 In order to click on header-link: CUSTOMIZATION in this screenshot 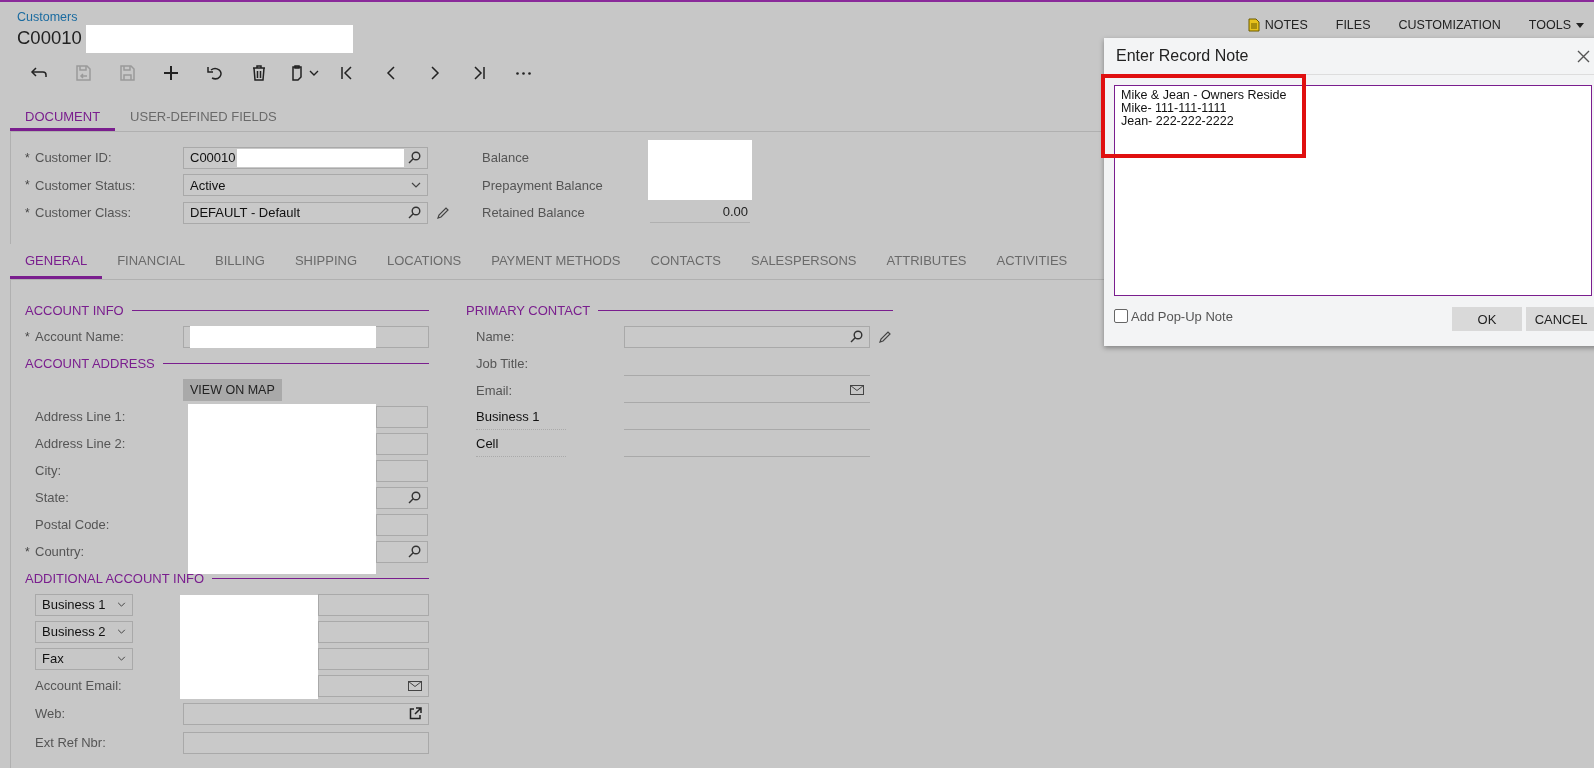, I will do `click(1449, 25)`.